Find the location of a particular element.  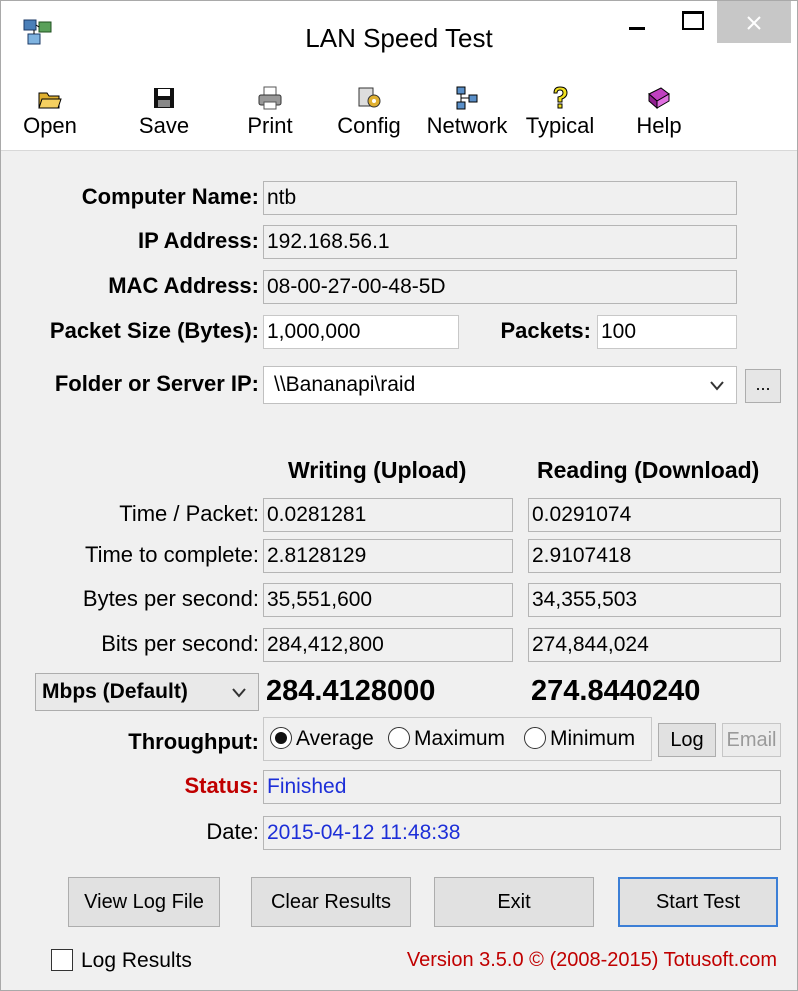

minimize-button is located at coordinates (639, 22).